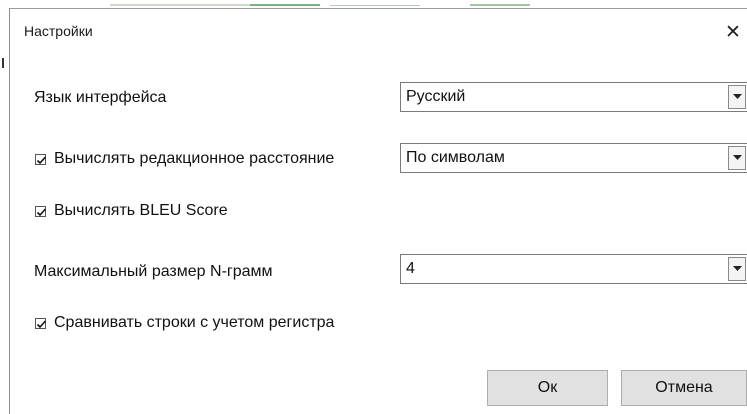  I want to click on title-bar: Настройки ✕, so click(378, 31).